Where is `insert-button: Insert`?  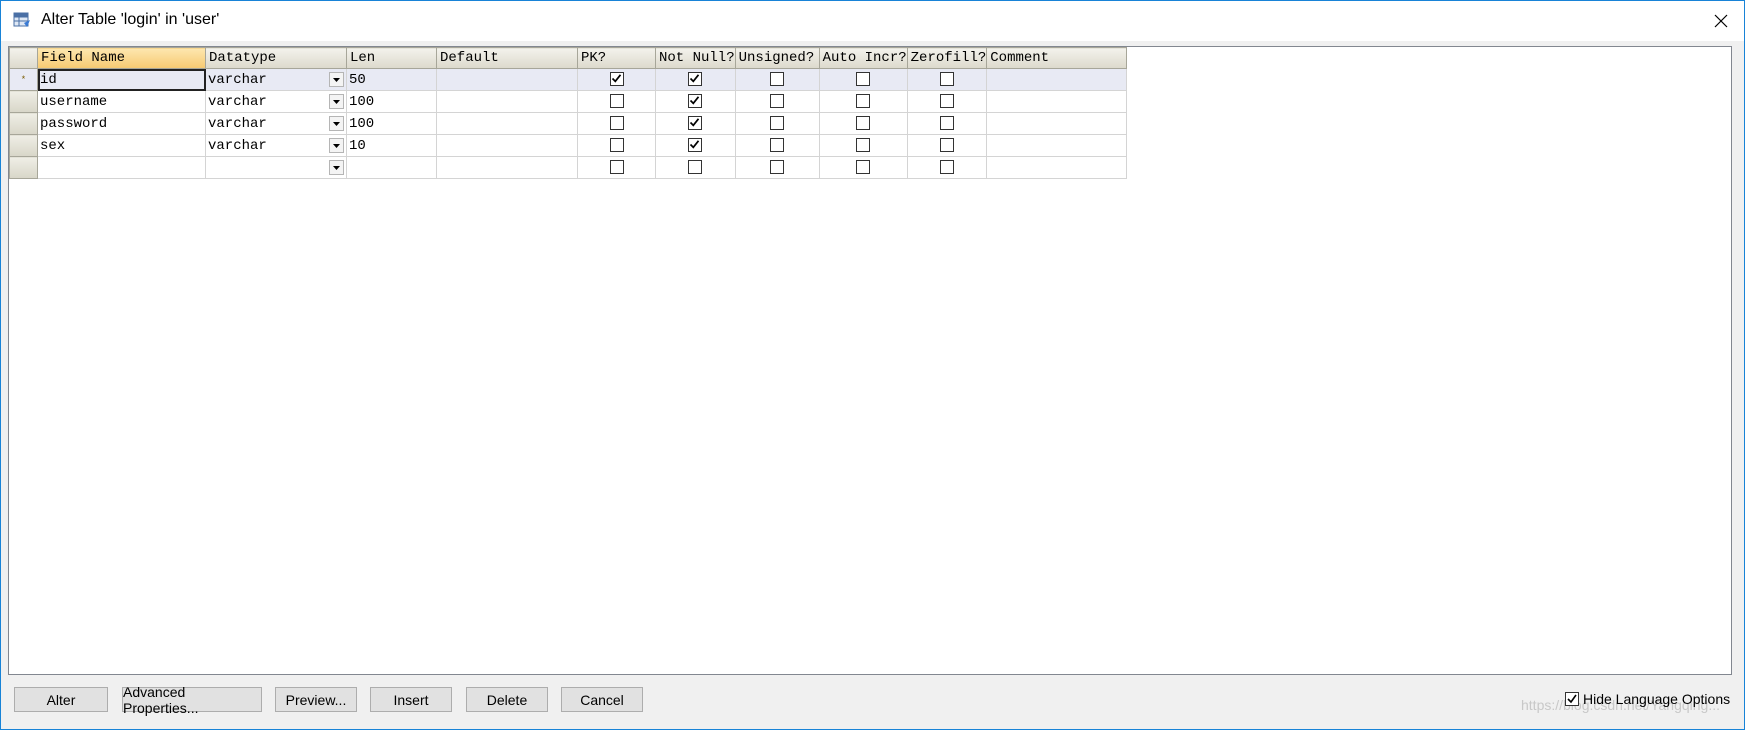
insert-button: Insert is located at coordinates (411, 699).